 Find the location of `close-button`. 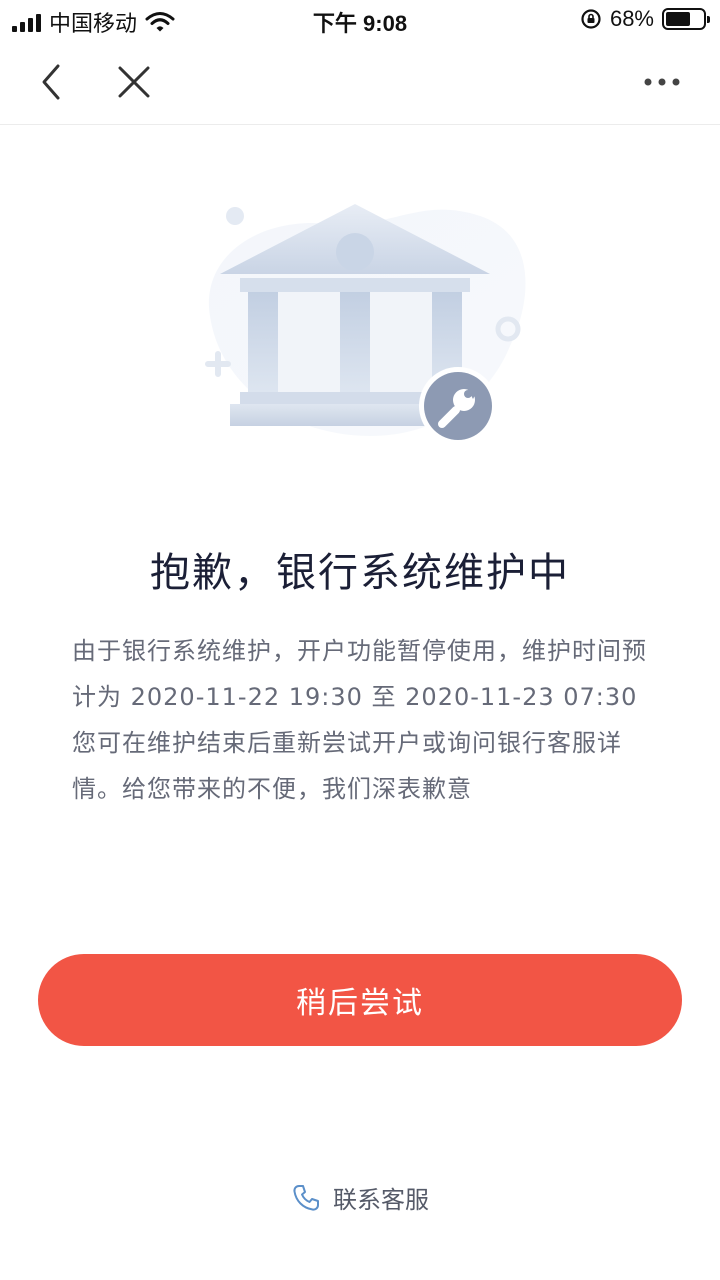

close-button is located at coordinates (134, 82).